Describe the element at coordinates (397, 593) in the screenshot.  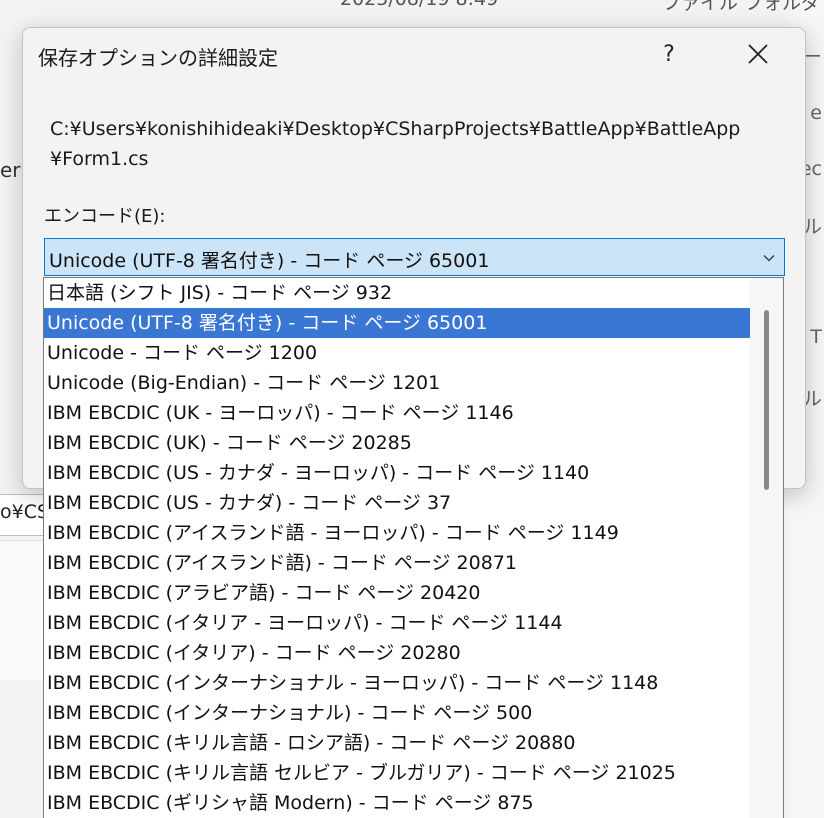
I see `encoding-option: IBM EBCDIC (アラビア語) - コード ページ 20420` at that location.